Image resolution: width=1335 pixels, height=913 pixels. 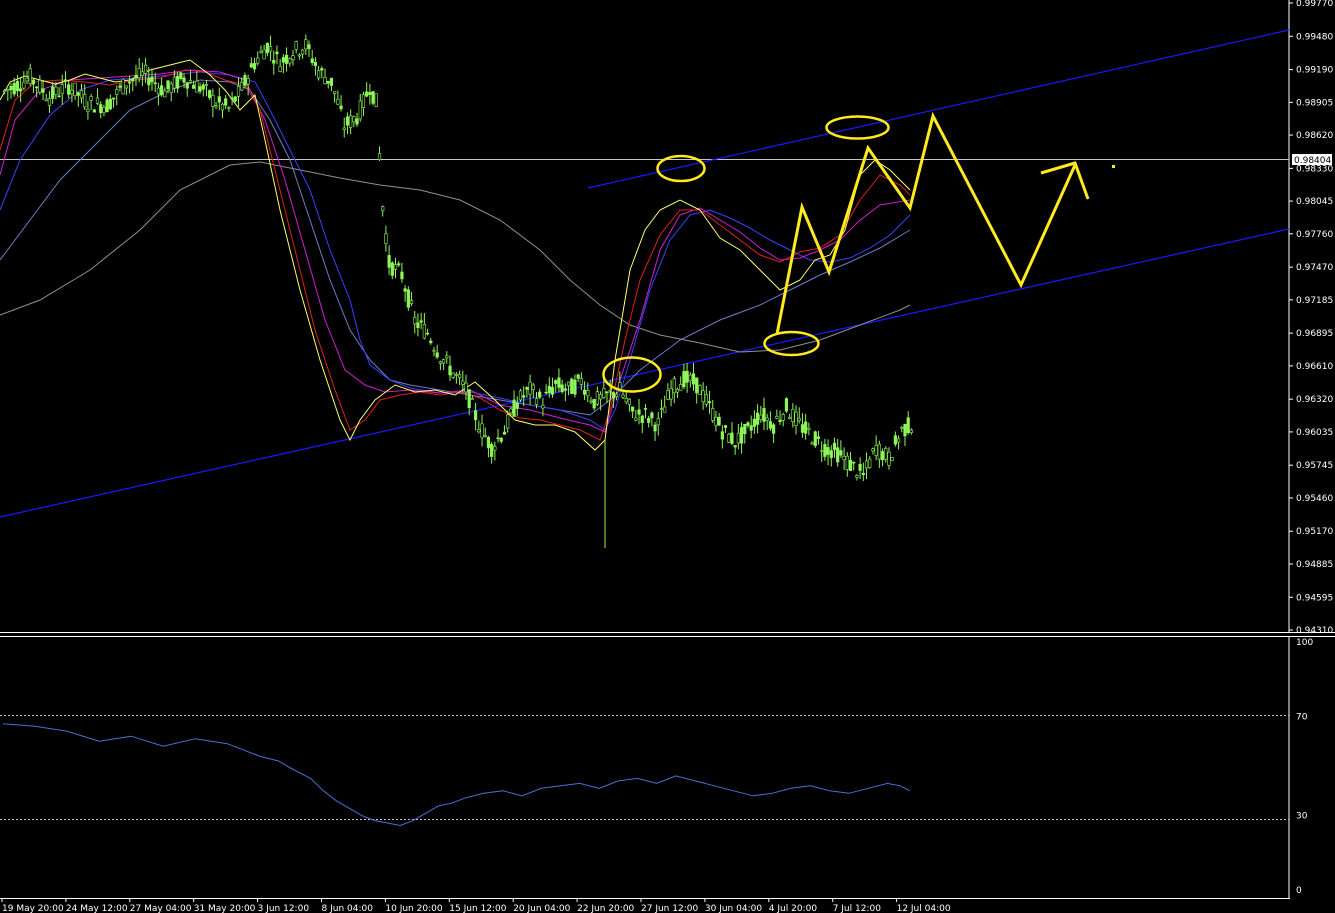 What do you see at coordinates (1314, 466) in the screenshot?
I see `price-tick-label: 0.95745` at bounding box center [1314, 466].